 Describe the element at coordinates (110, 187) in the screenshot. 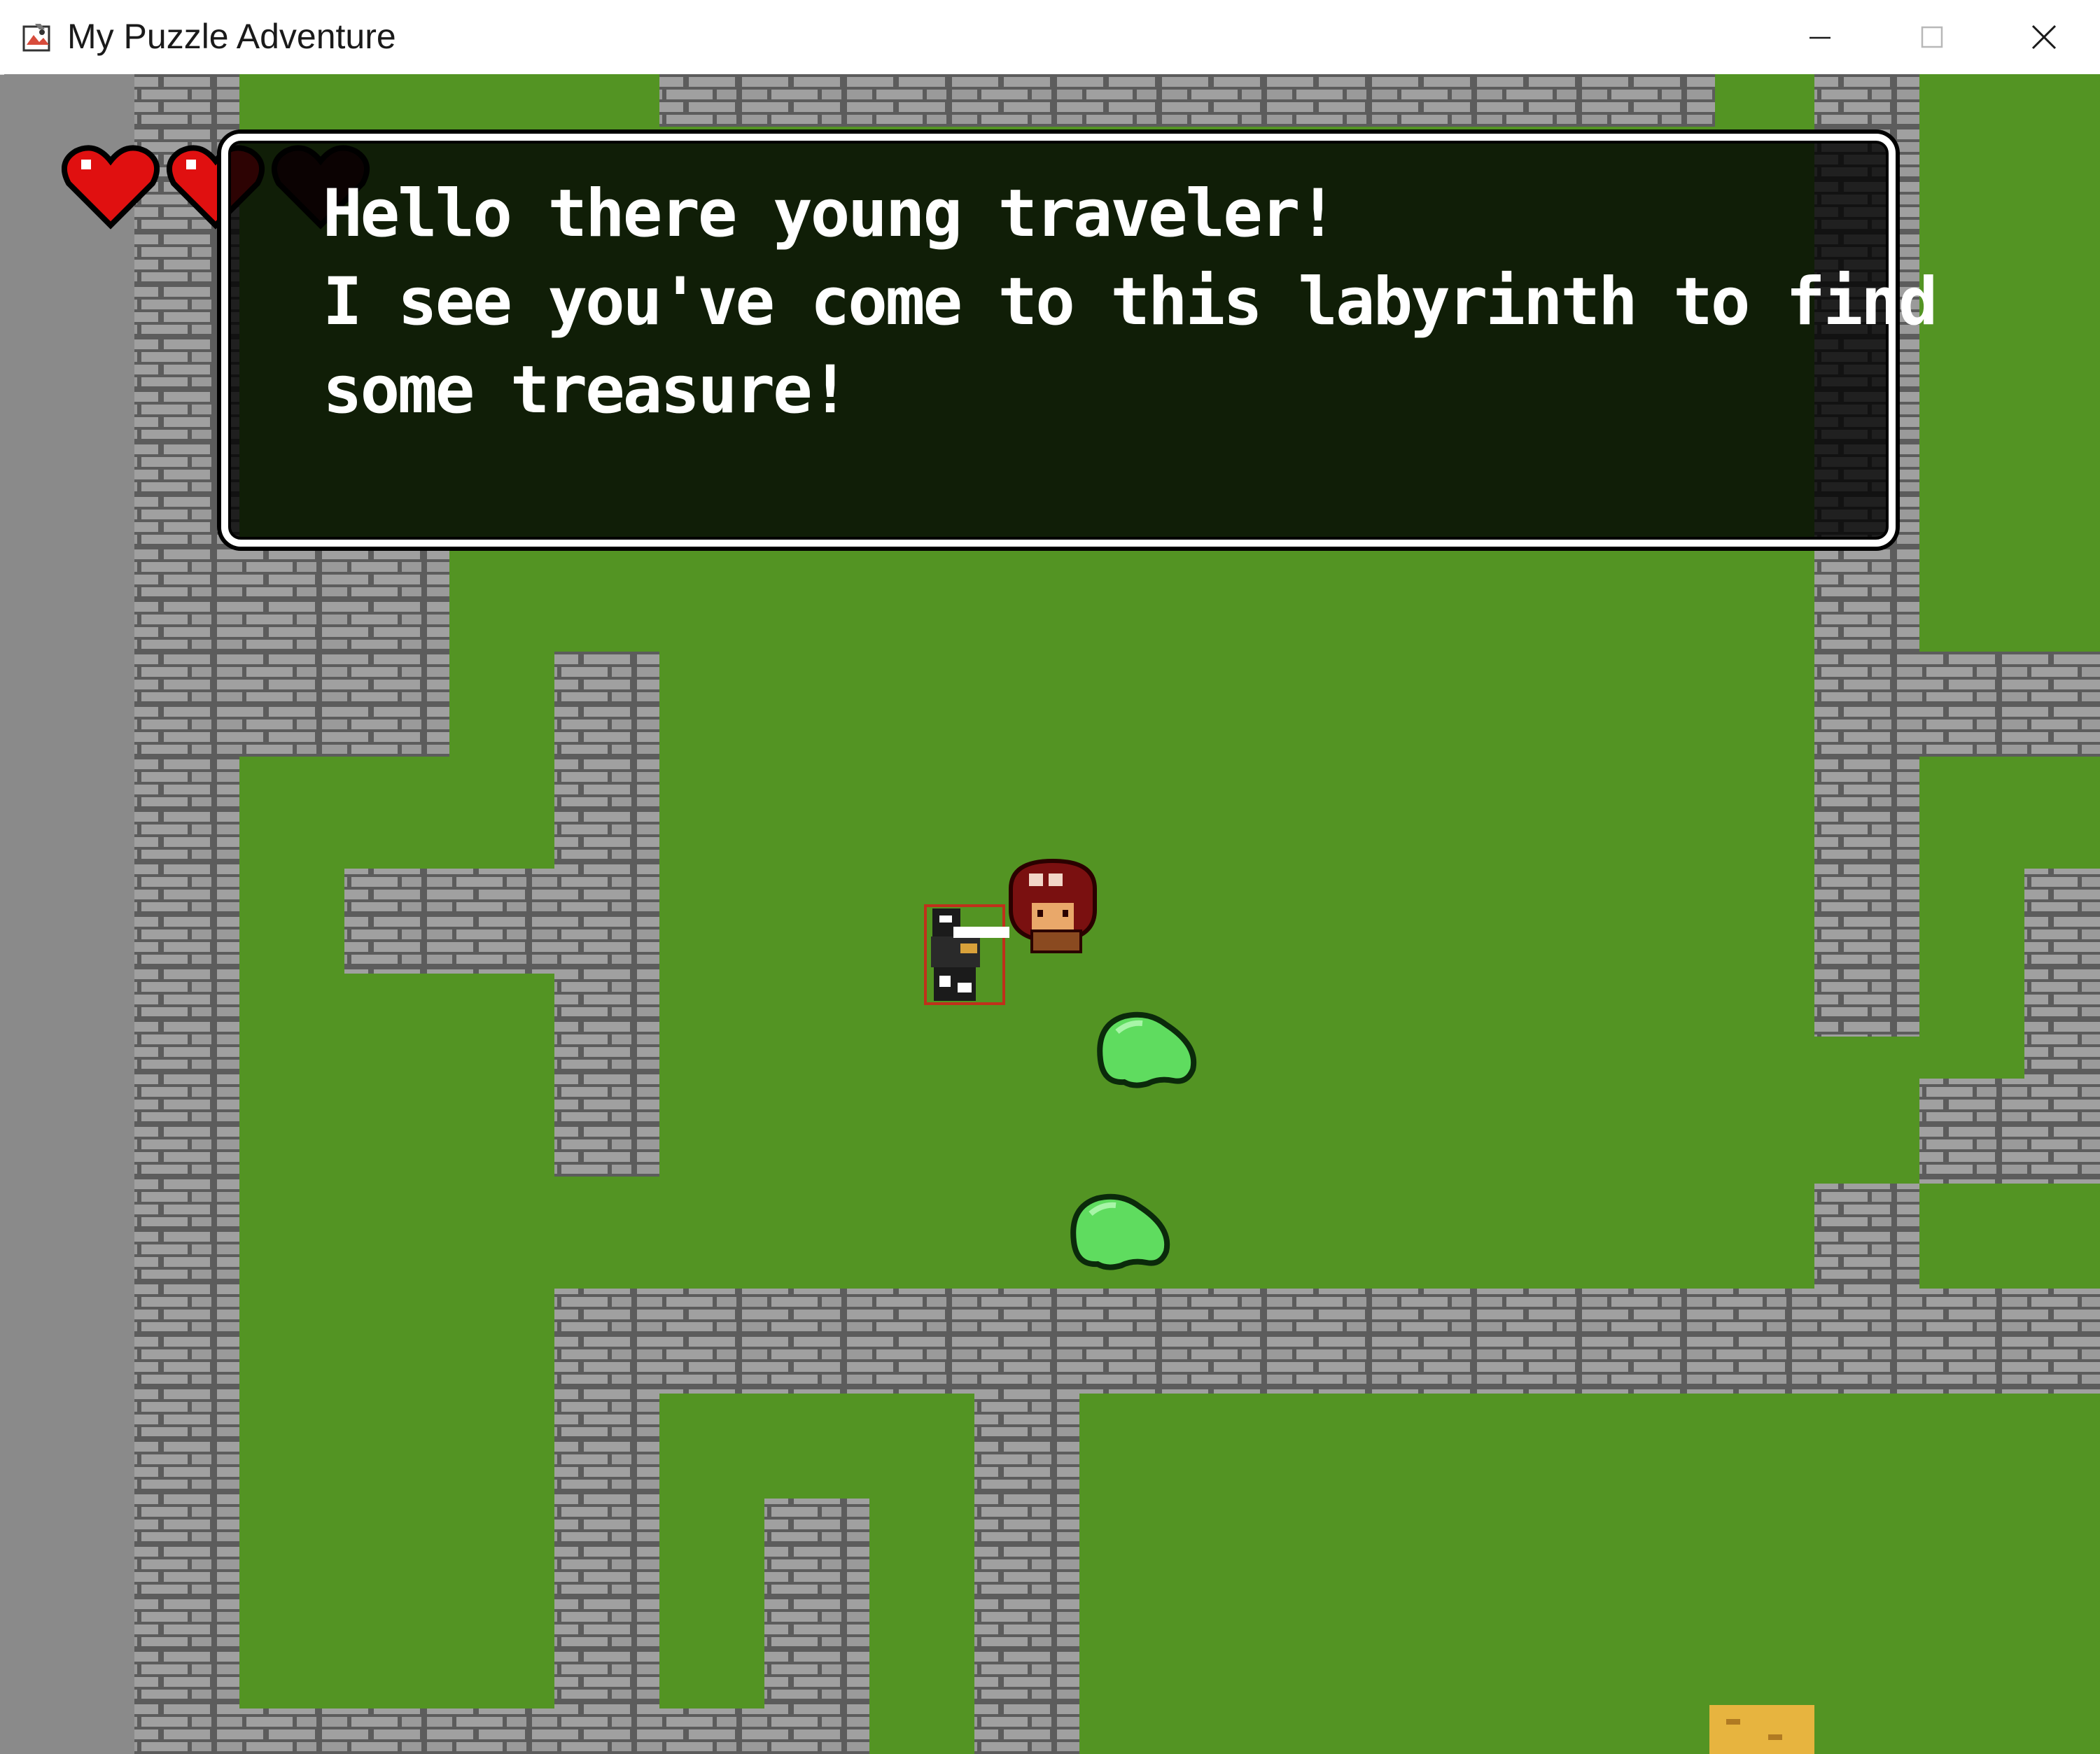

I see `heart-icon` at that location.